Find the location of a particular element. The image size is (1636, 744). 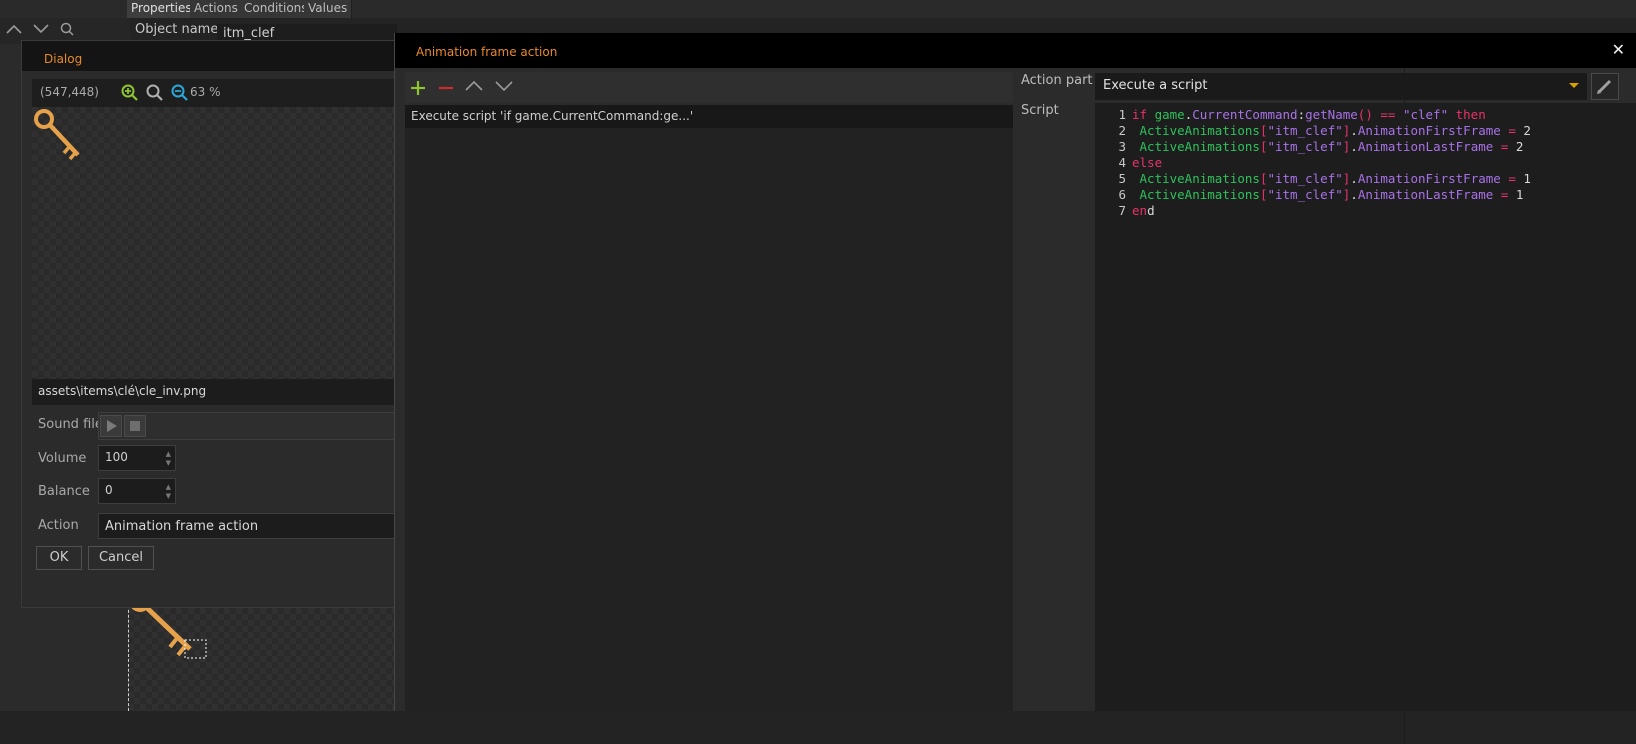

ok-button: OK is located at coordinates (59, 558).